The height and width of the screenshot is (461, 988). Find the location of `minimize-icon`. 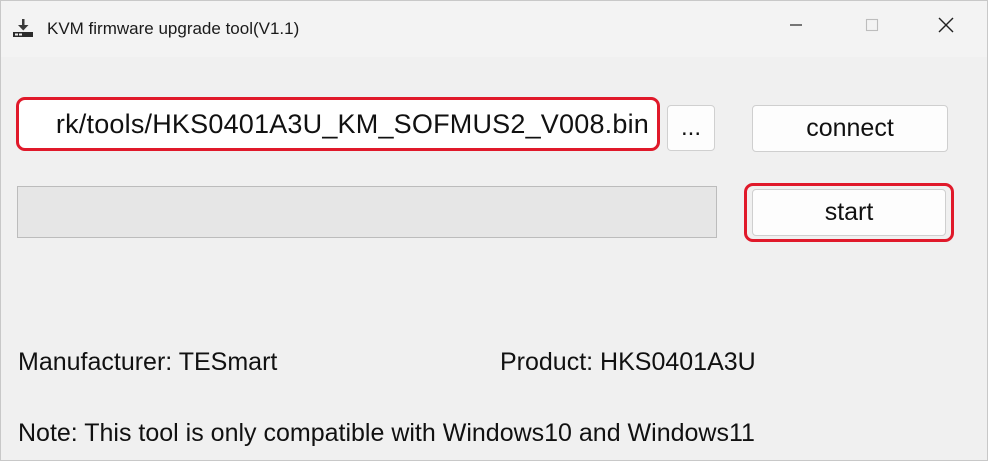

minimize-icon is located at coordinates (796, 27).